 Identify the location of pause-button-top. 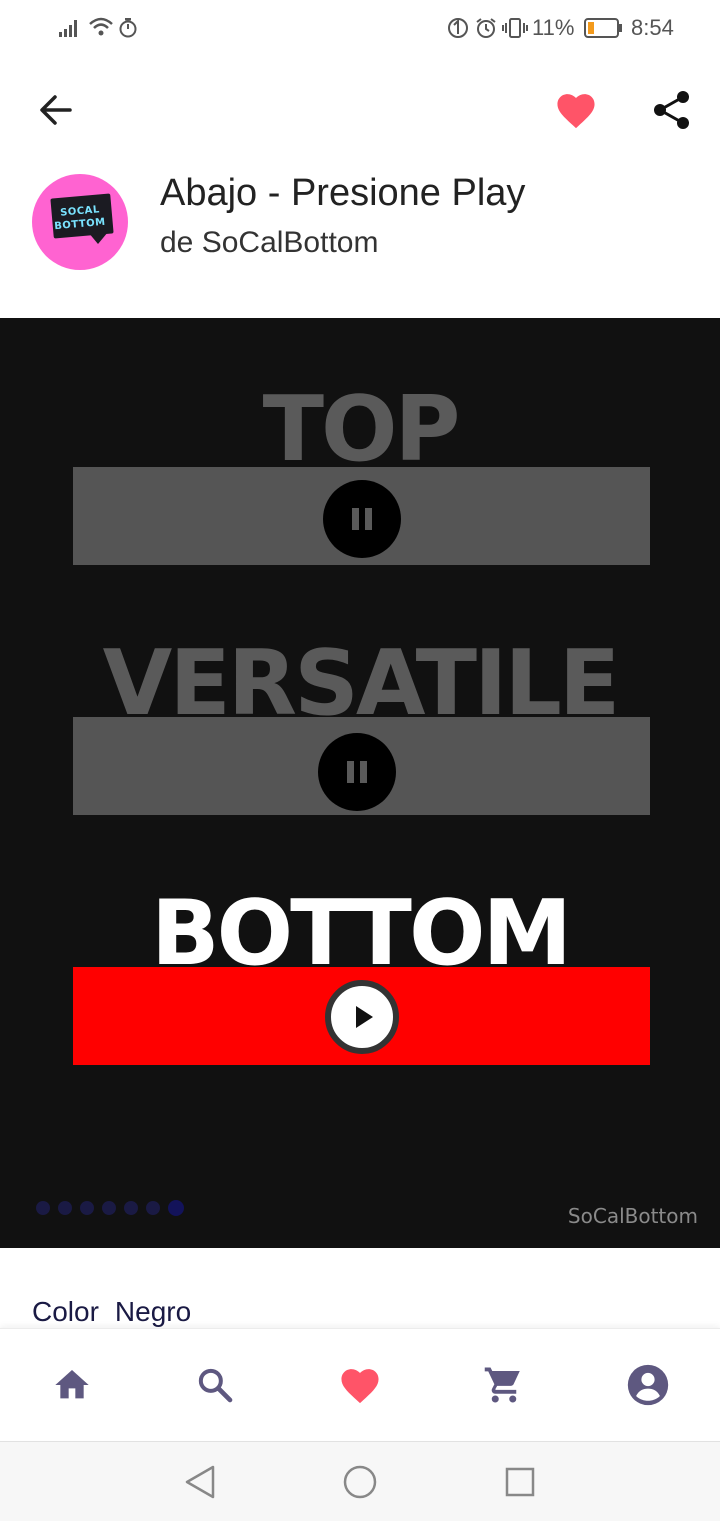
(362, 519).